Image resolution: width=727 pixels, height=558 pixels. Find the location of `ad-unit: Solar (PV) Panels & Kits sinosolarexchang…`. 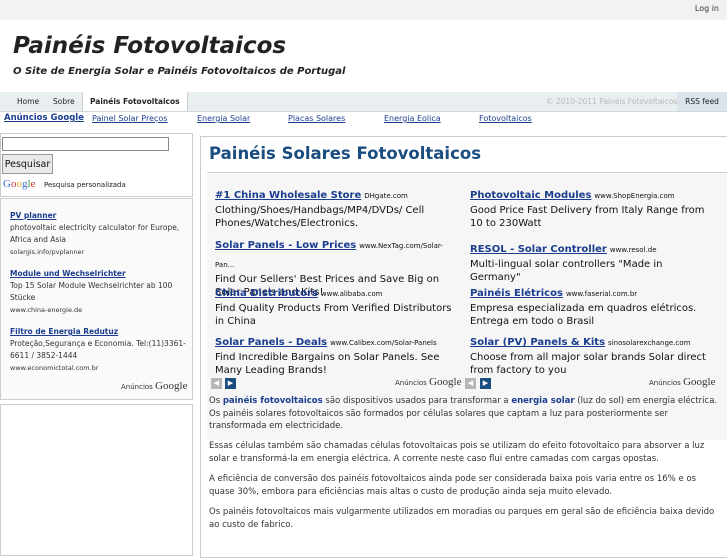

ad-unit: Solar (PV) Panels & Kits sinosolarexchang… is located at coordinates (592, 353).